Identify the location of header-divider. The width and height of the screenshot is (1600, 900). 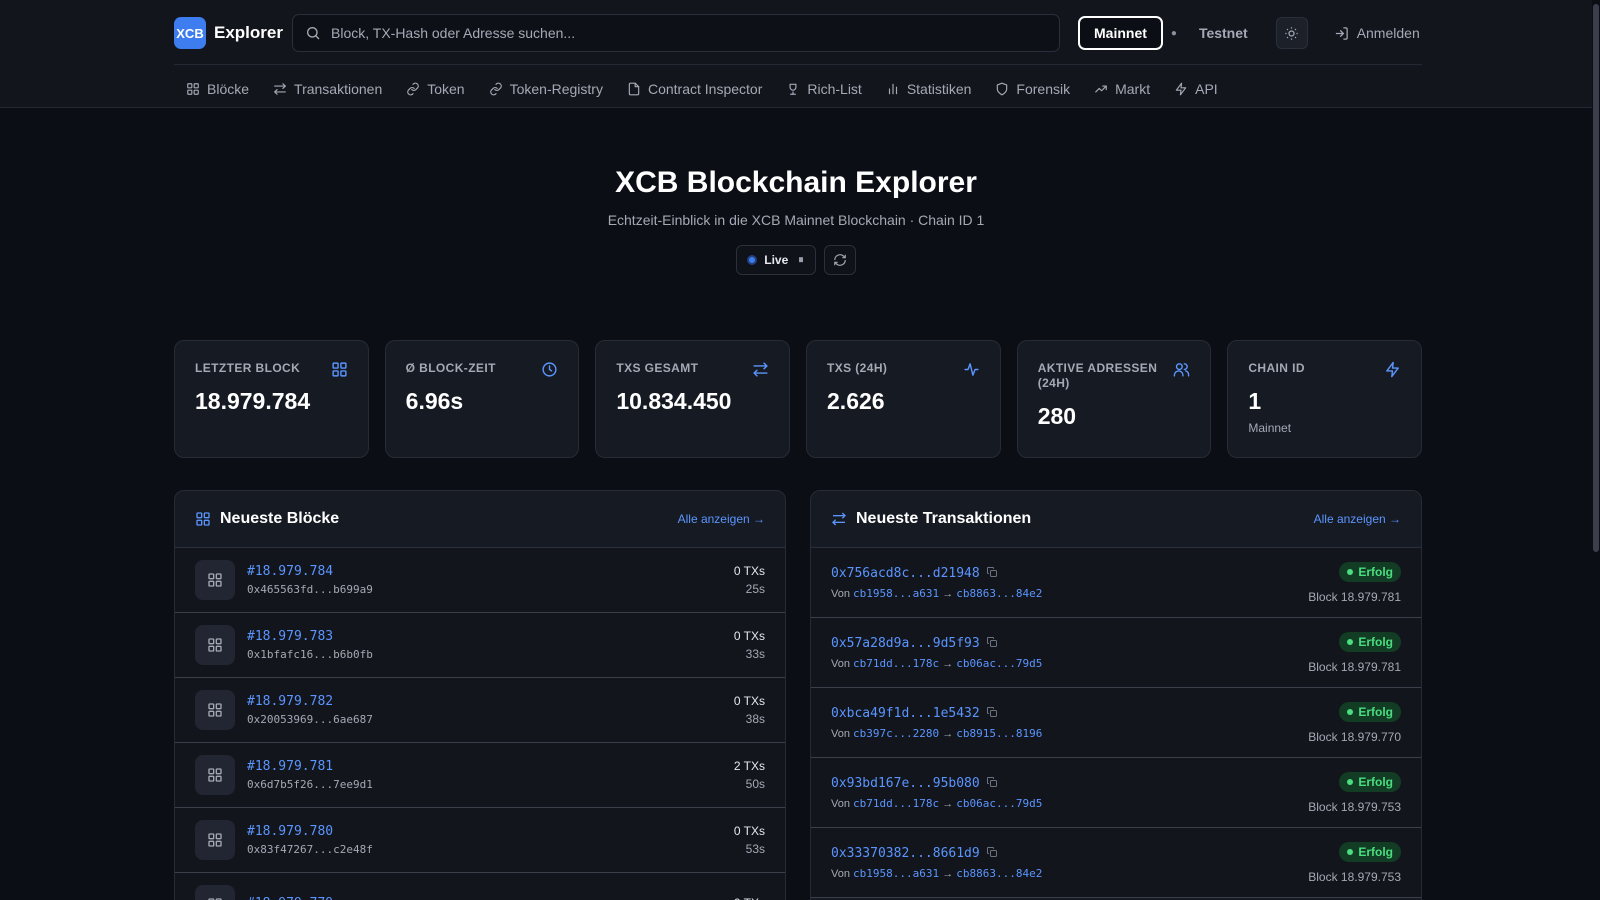
(798, 64).